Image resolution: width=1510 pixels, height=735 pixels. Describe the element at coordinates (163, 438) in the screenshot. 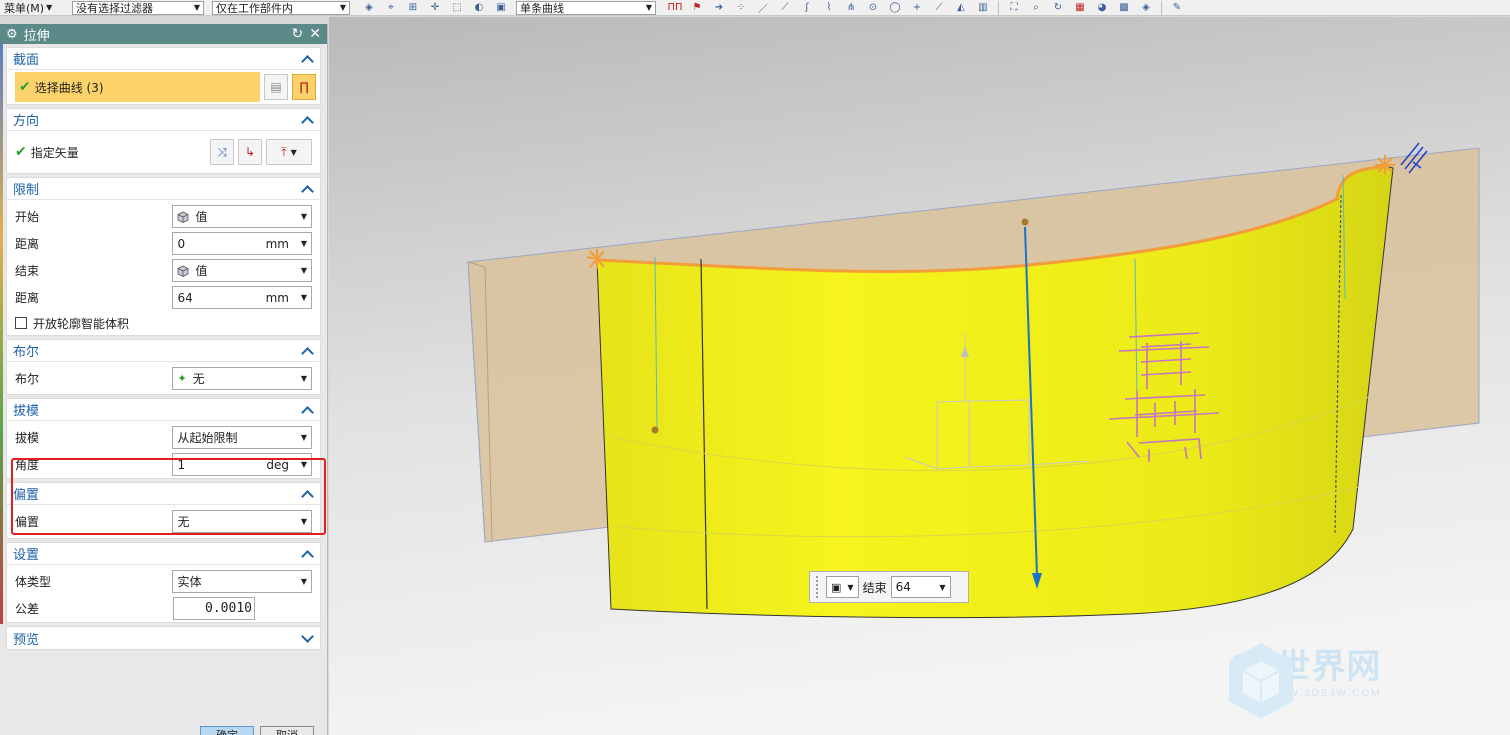

I see `draft-group: 拔模 拔模 从起始限制 ▼ 角度 1 deg ▼` at that location.